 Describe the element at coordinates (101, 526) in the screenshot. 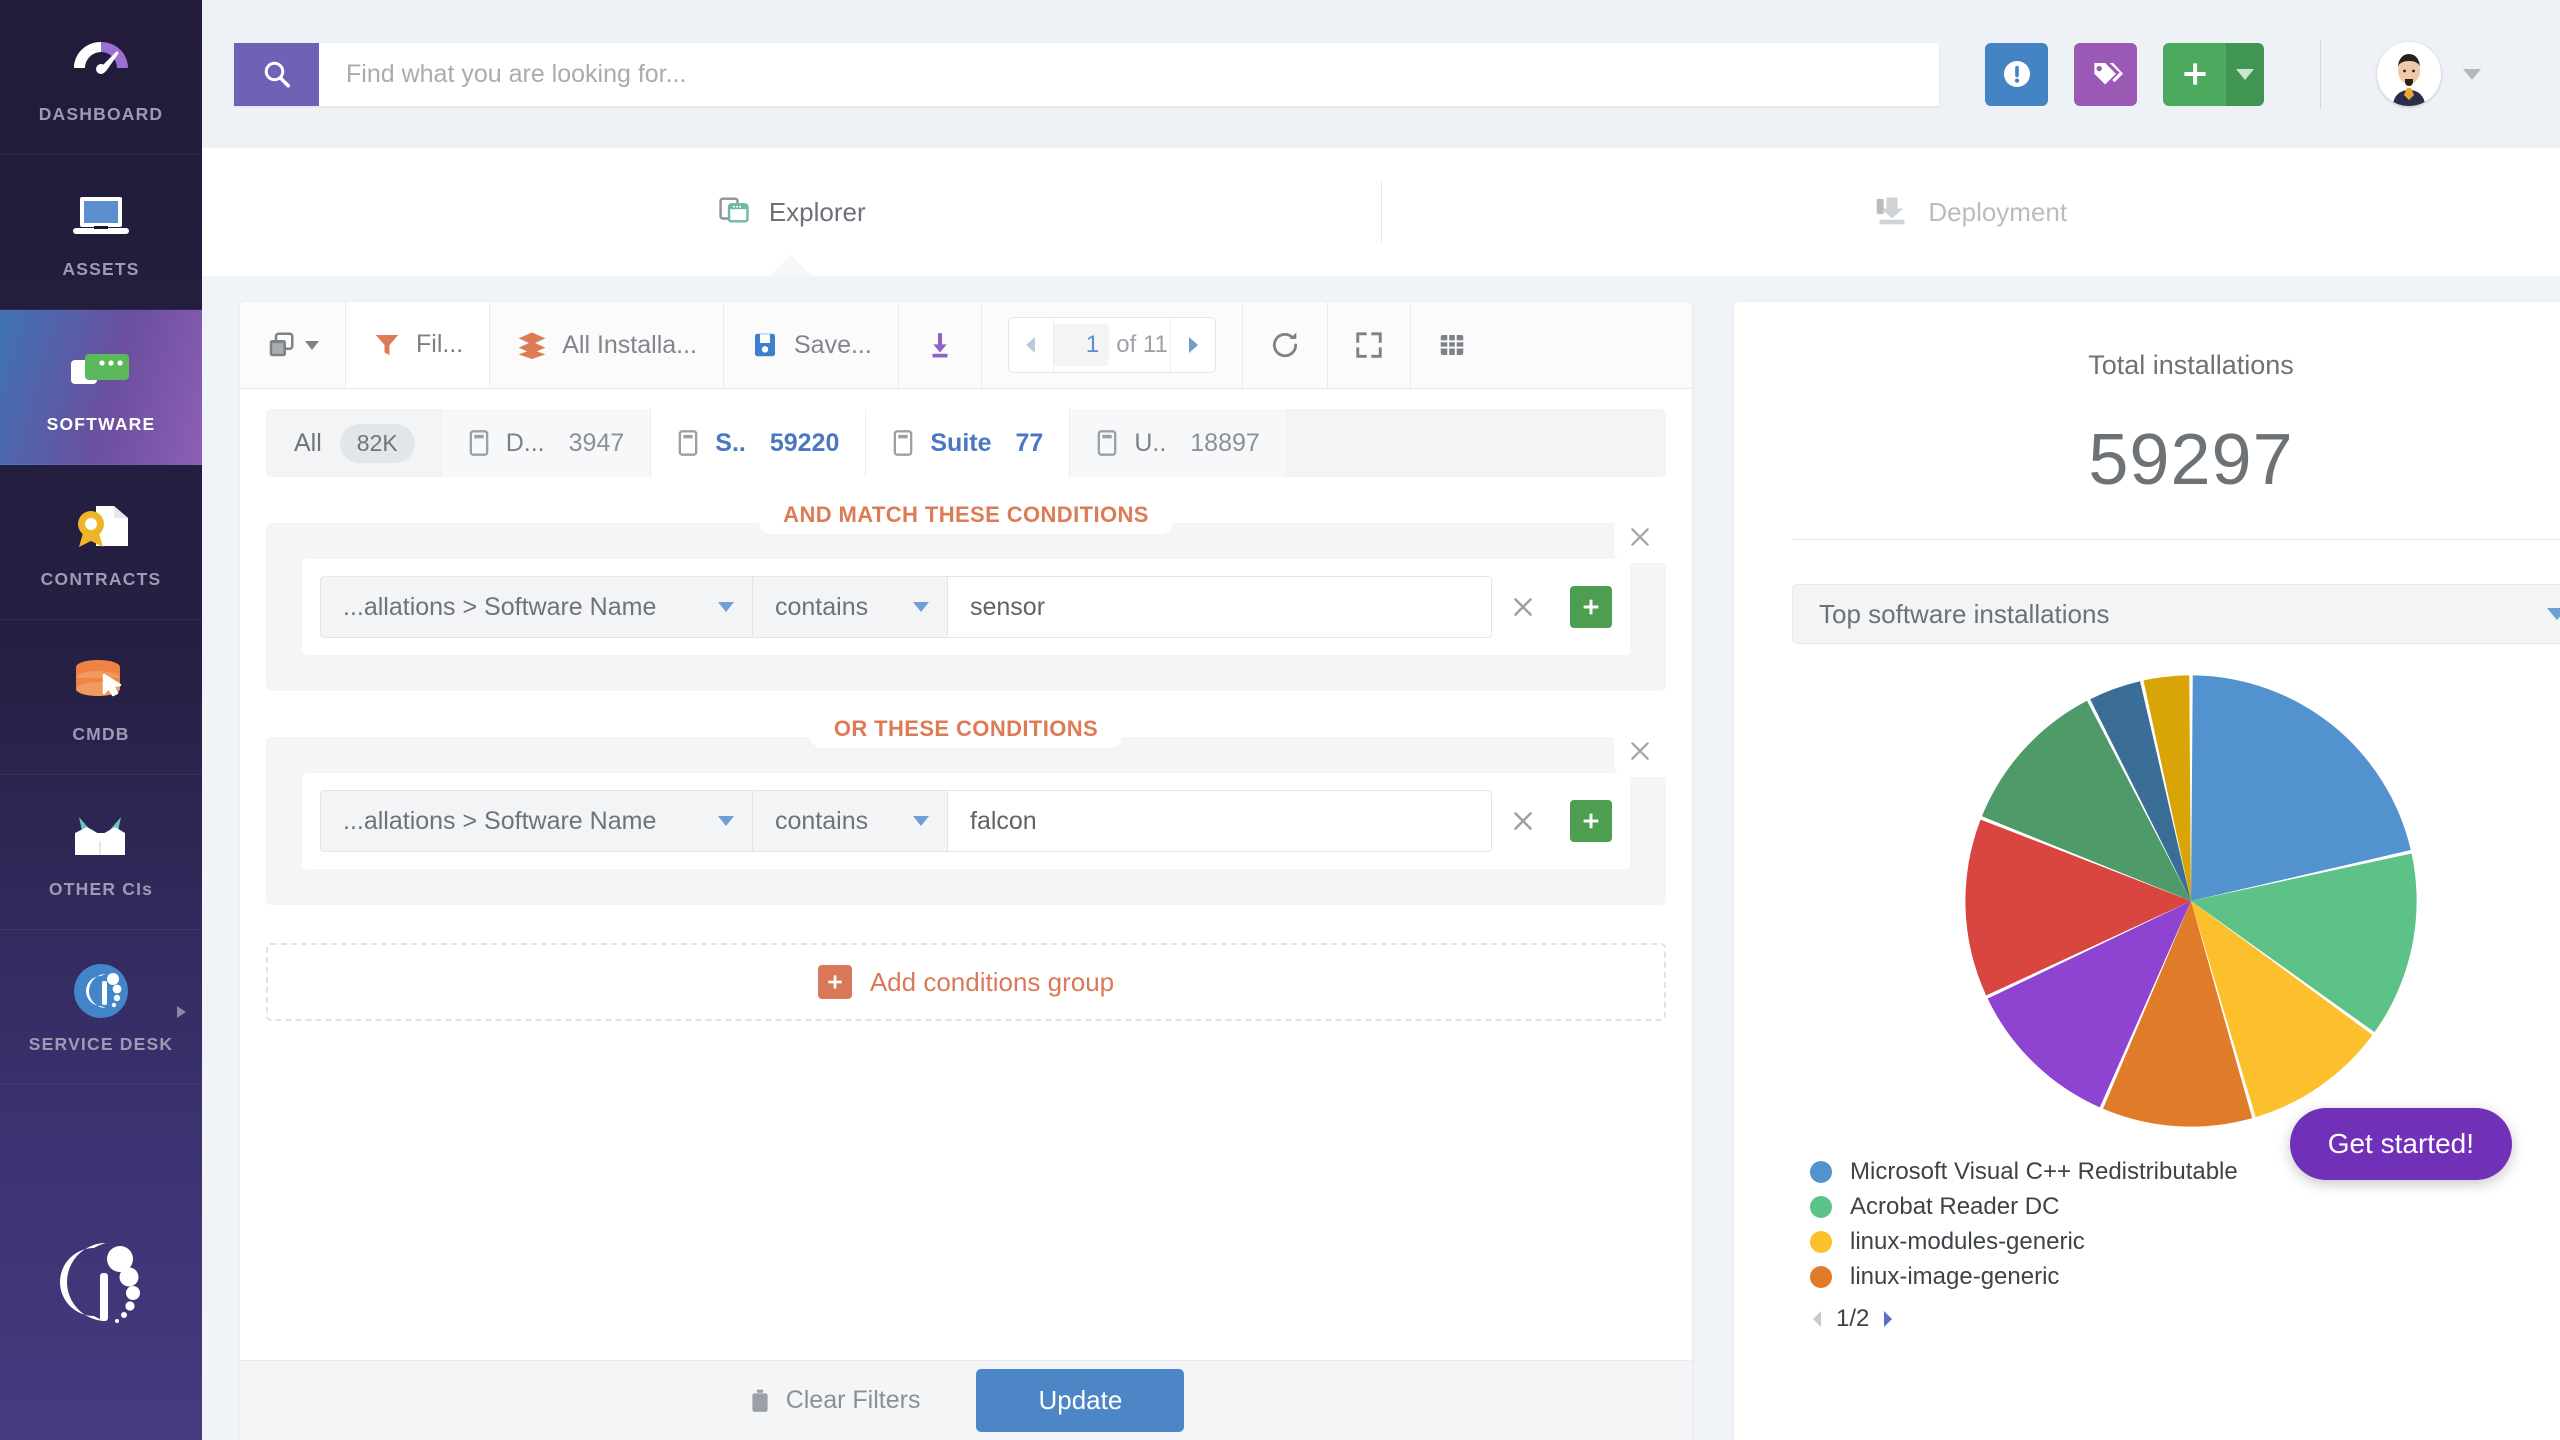

I see `contract-badge-icon` at that location.